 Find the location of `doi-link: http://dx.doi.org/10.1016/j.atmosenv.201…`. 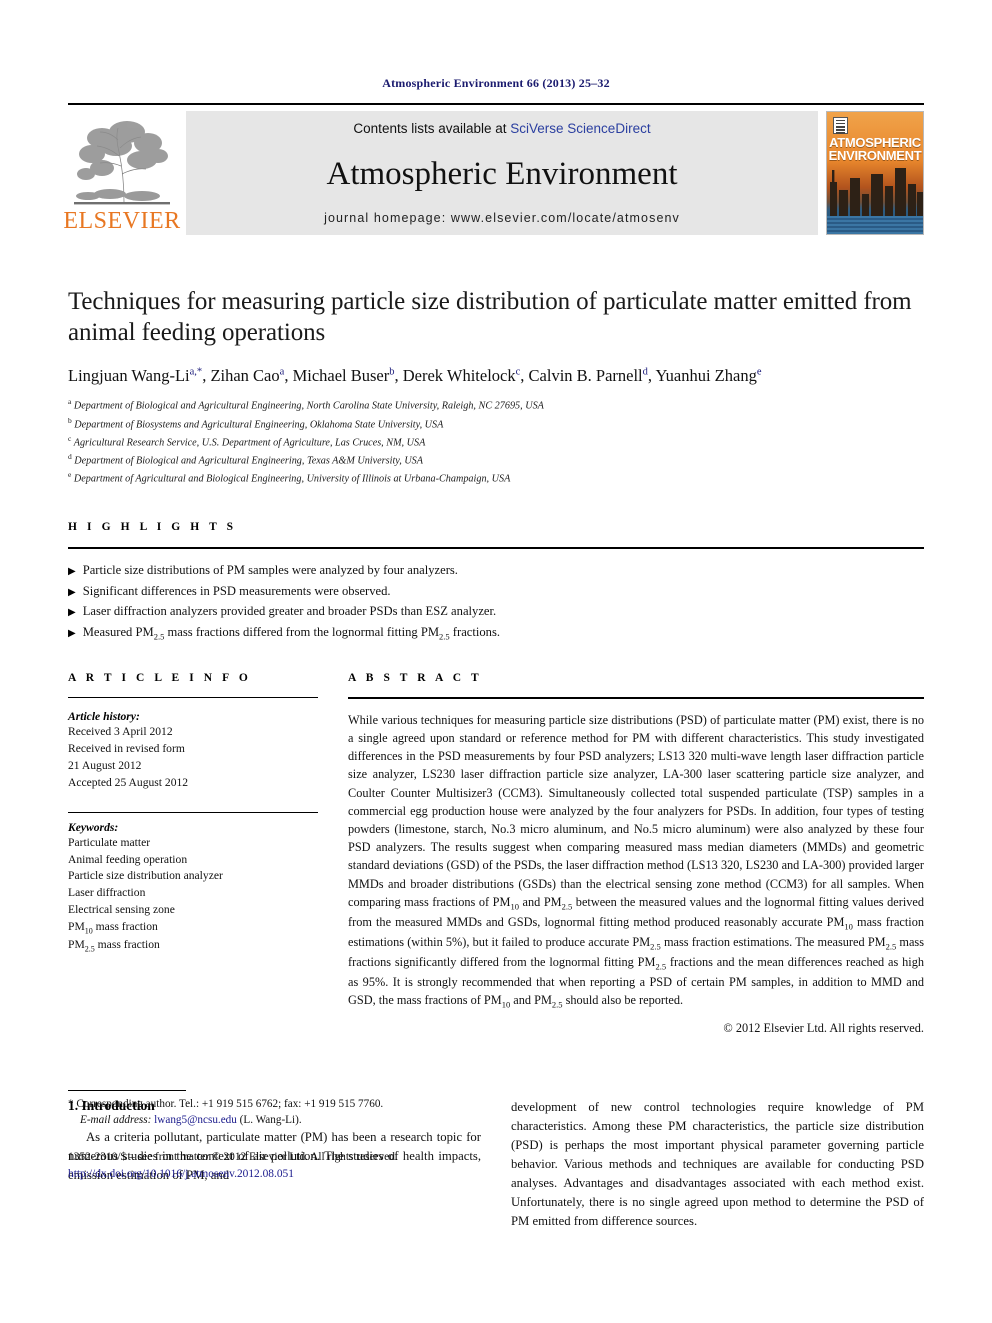

doi-link: http://dx.doi.org/10.1016/j.atmosenv.201… is located at coordinates (278, 1174).